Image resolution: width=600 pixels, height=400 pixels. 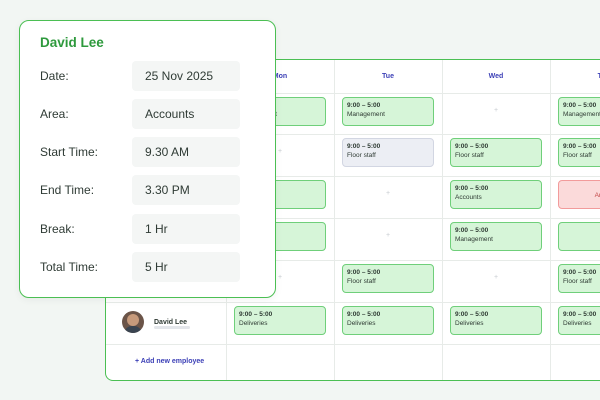 What do you see at coordinates (69, 267) in the screenshot?
I see `total-time-label: Total Time:` at bounding box center [69, 267].